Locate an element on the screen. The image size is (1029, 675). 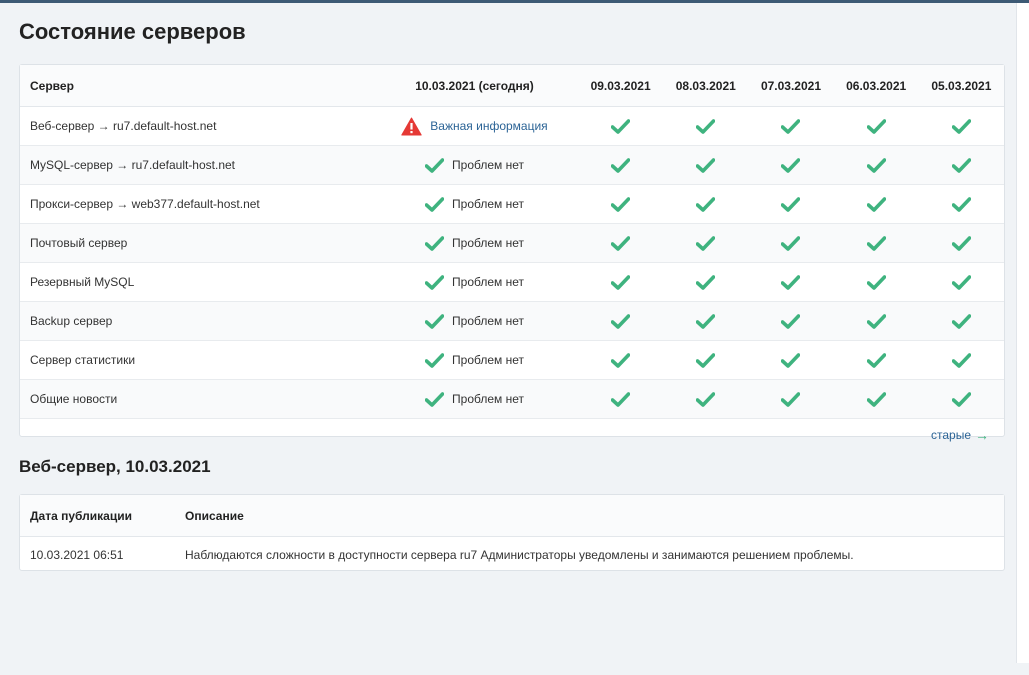
server-name: Backup сервер is located at coordinates (195, 321).